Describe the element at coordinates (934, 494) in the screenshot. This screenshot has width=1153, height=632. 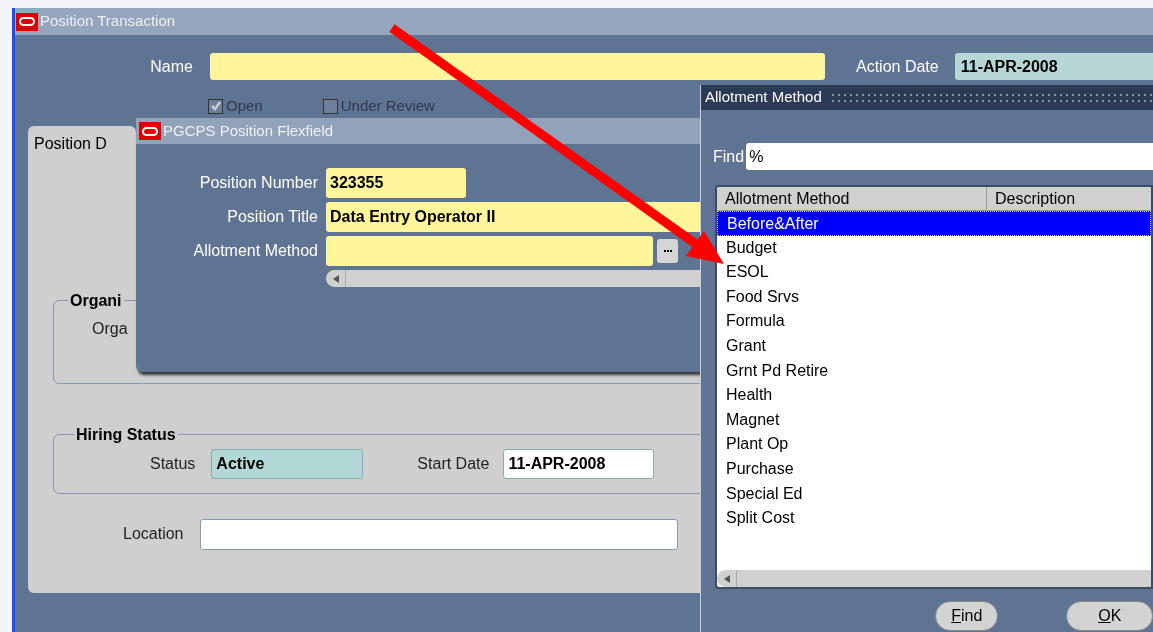
I see `list-row: Special Ed` at that location.